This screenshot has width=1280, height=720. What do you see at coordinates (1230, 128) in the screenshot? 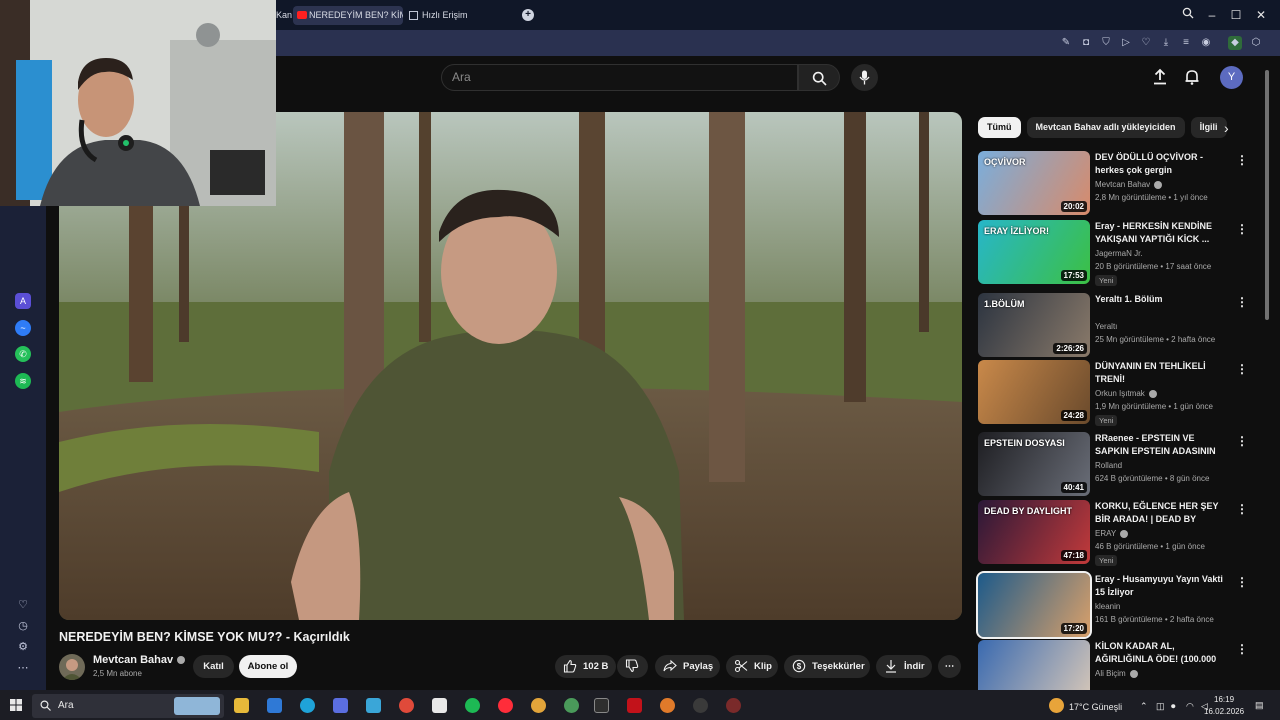
I see `chevron-right-icon: ›` at bounding box center [1230, 128].